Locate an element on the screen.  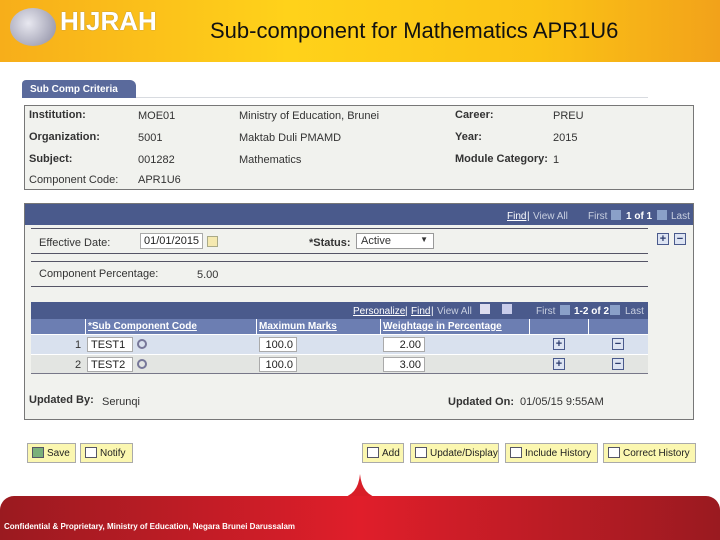
sub-component-code-input: TEST1 is located at coordinates (110, 344).